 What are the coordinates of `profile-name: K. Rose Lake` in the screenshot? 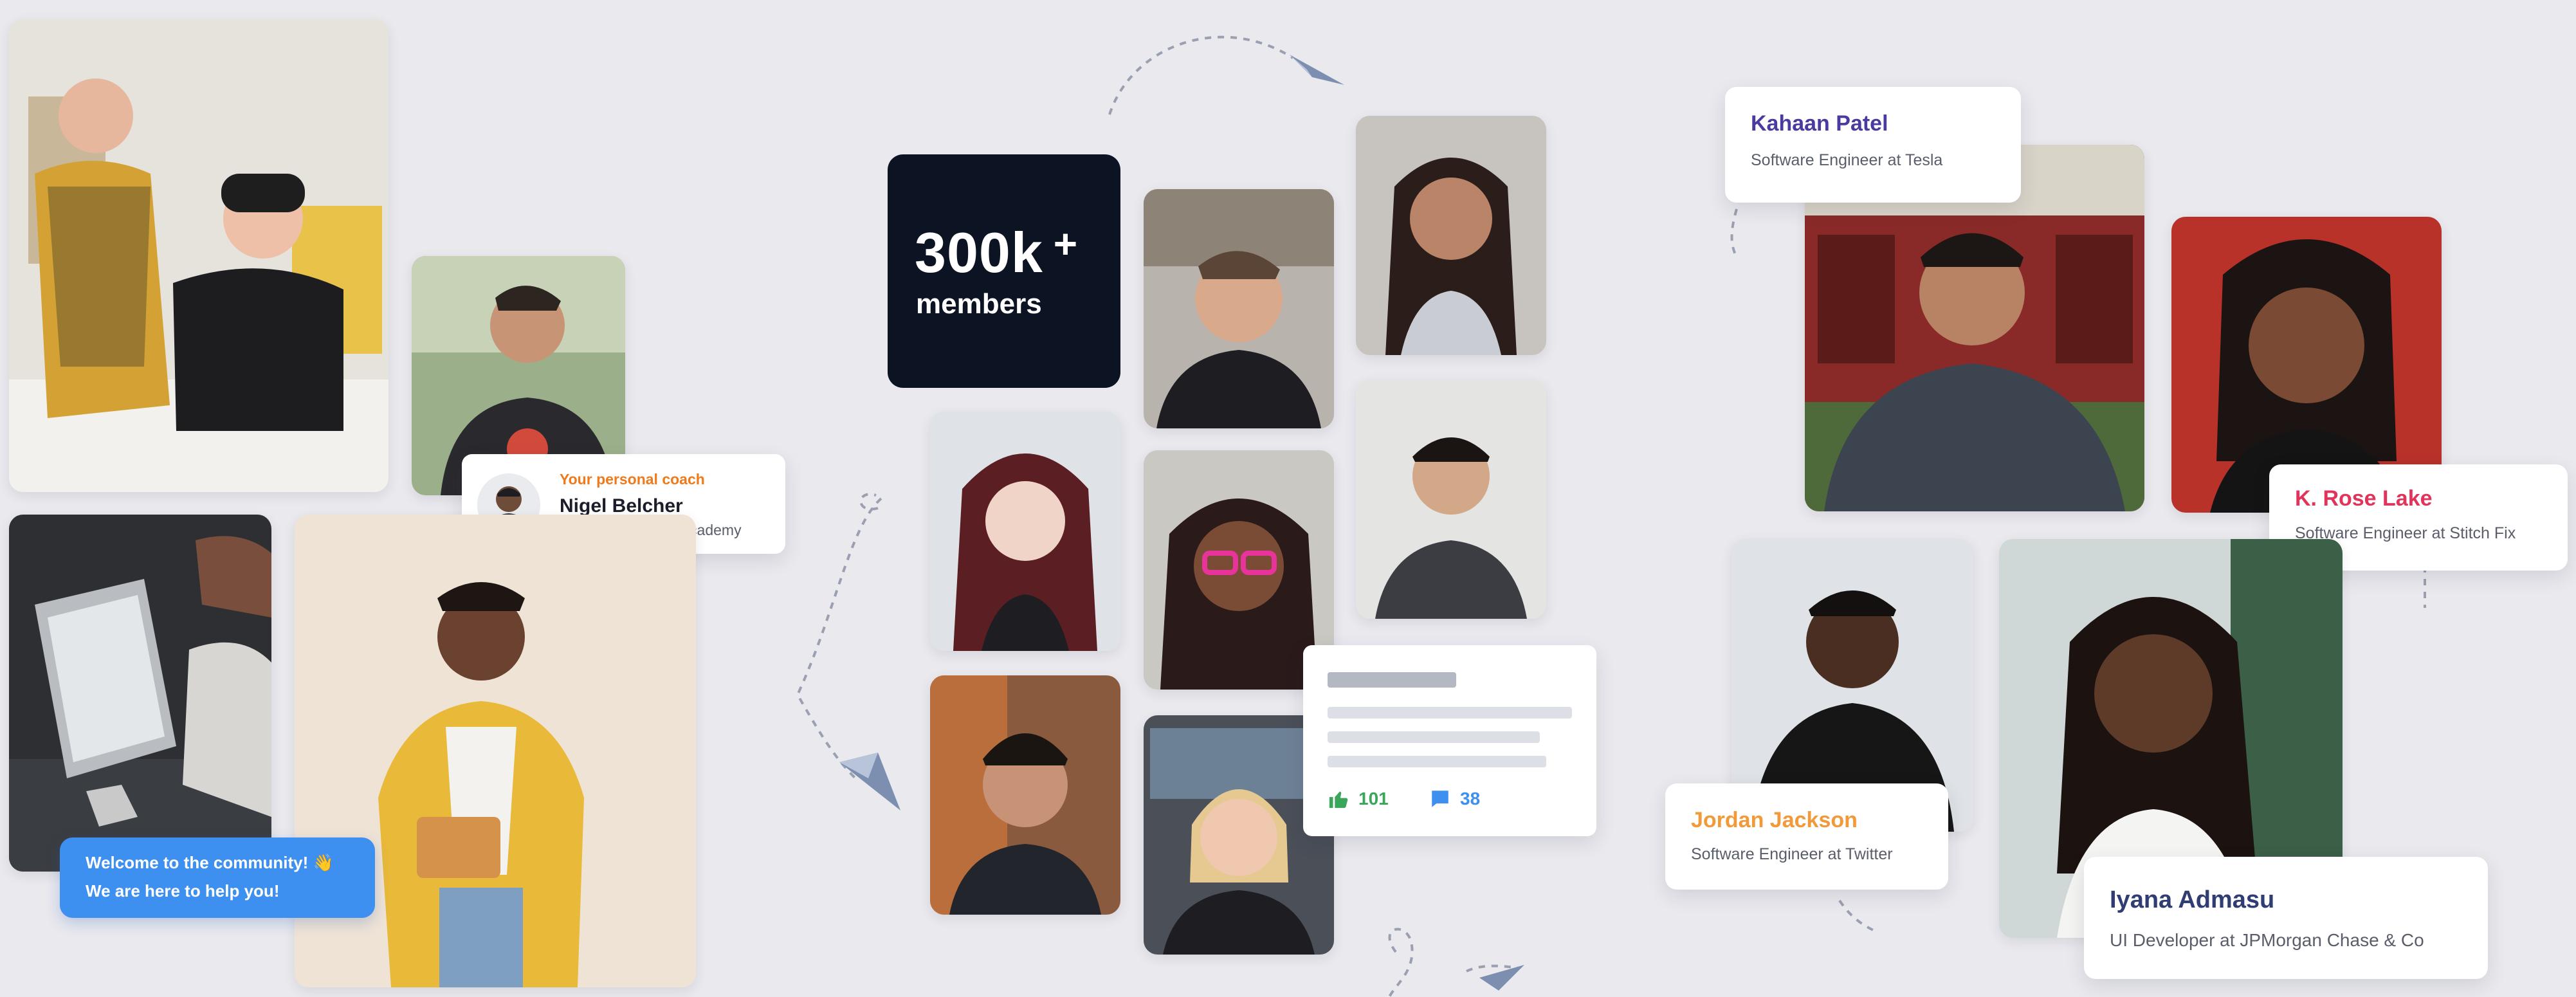 It's located at (2364, 498).